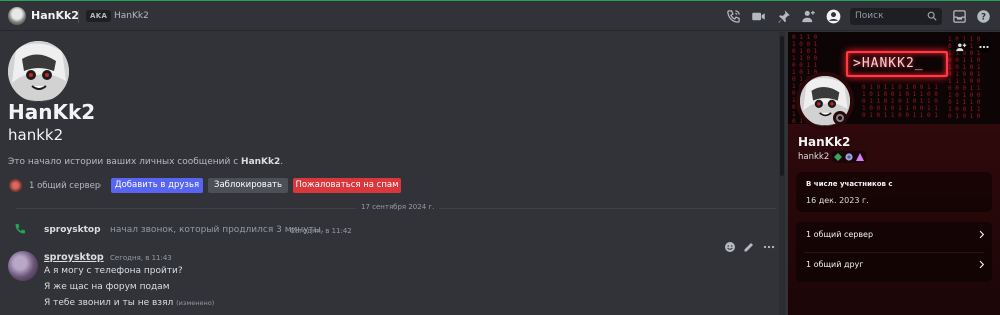  What do you see at coordinates (838, 157) in the screenshot?
I see `hypesquad-badge-icon` at bounding box center [838, 157].